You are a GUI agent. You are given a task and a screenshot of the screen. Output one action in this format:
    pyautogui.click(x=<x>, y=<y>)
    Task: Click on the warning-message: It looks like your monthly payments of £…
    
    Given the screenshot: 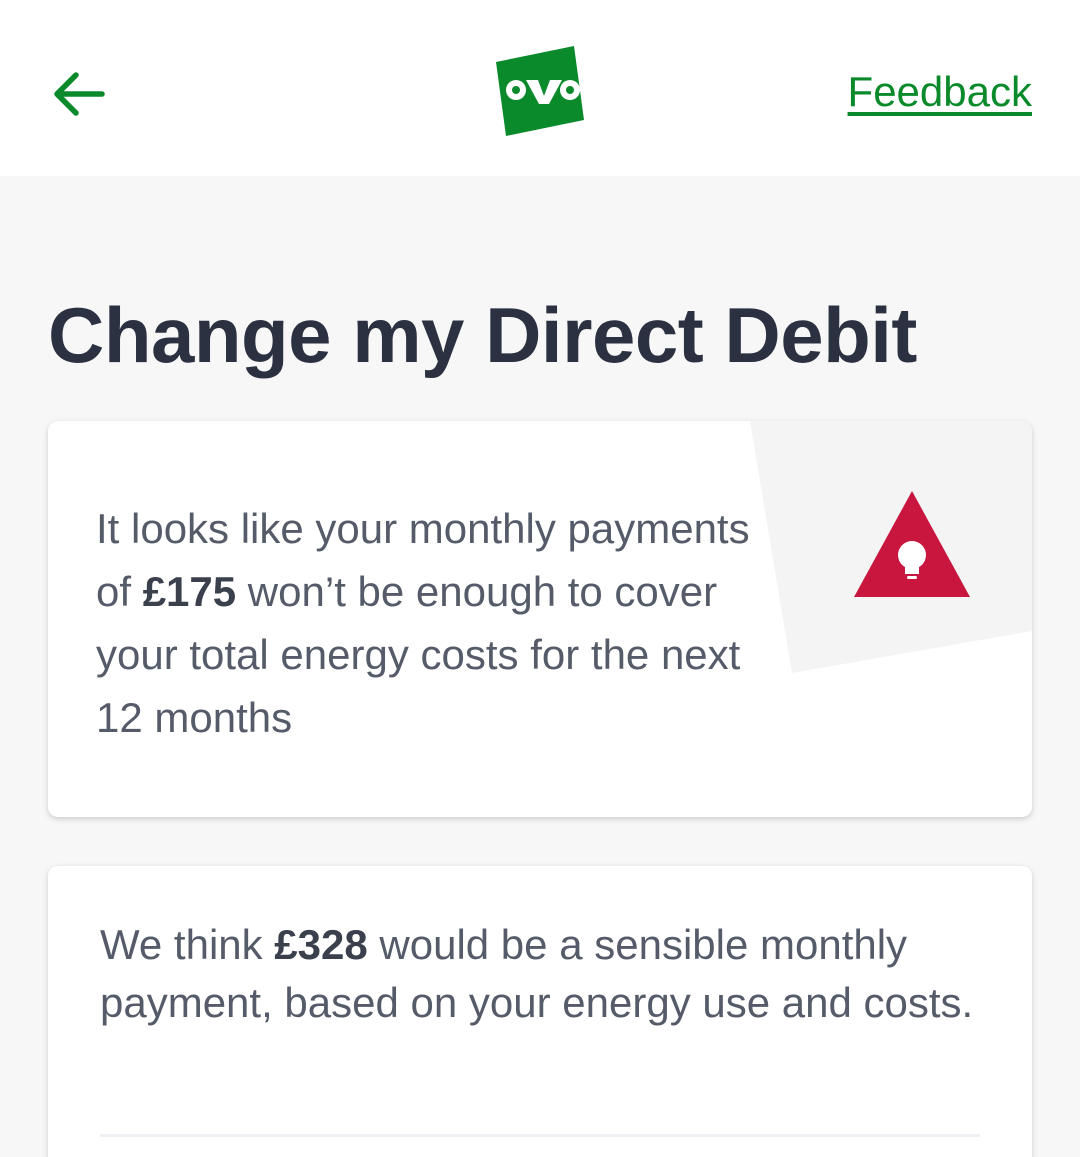 What is the action you would take?
    pyautogui.click(x=446, y=623)
    